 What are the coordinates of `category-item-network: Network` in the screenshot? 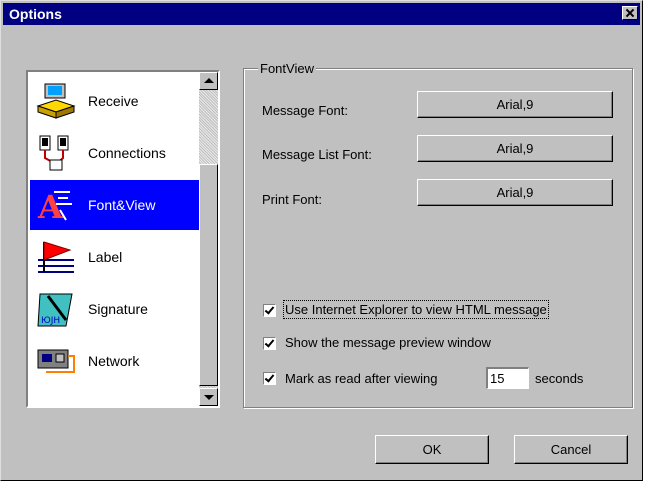 It's located at (115, 361).